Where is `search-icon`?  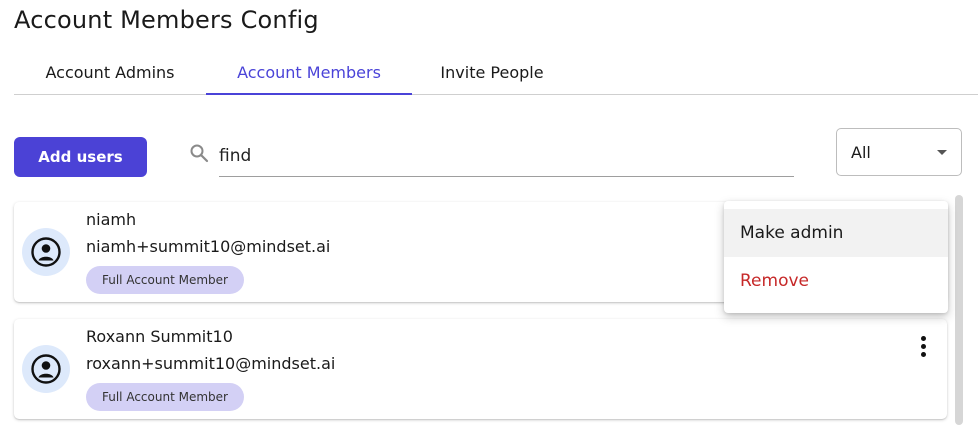
search-icon is located at coordinates (199, 153).